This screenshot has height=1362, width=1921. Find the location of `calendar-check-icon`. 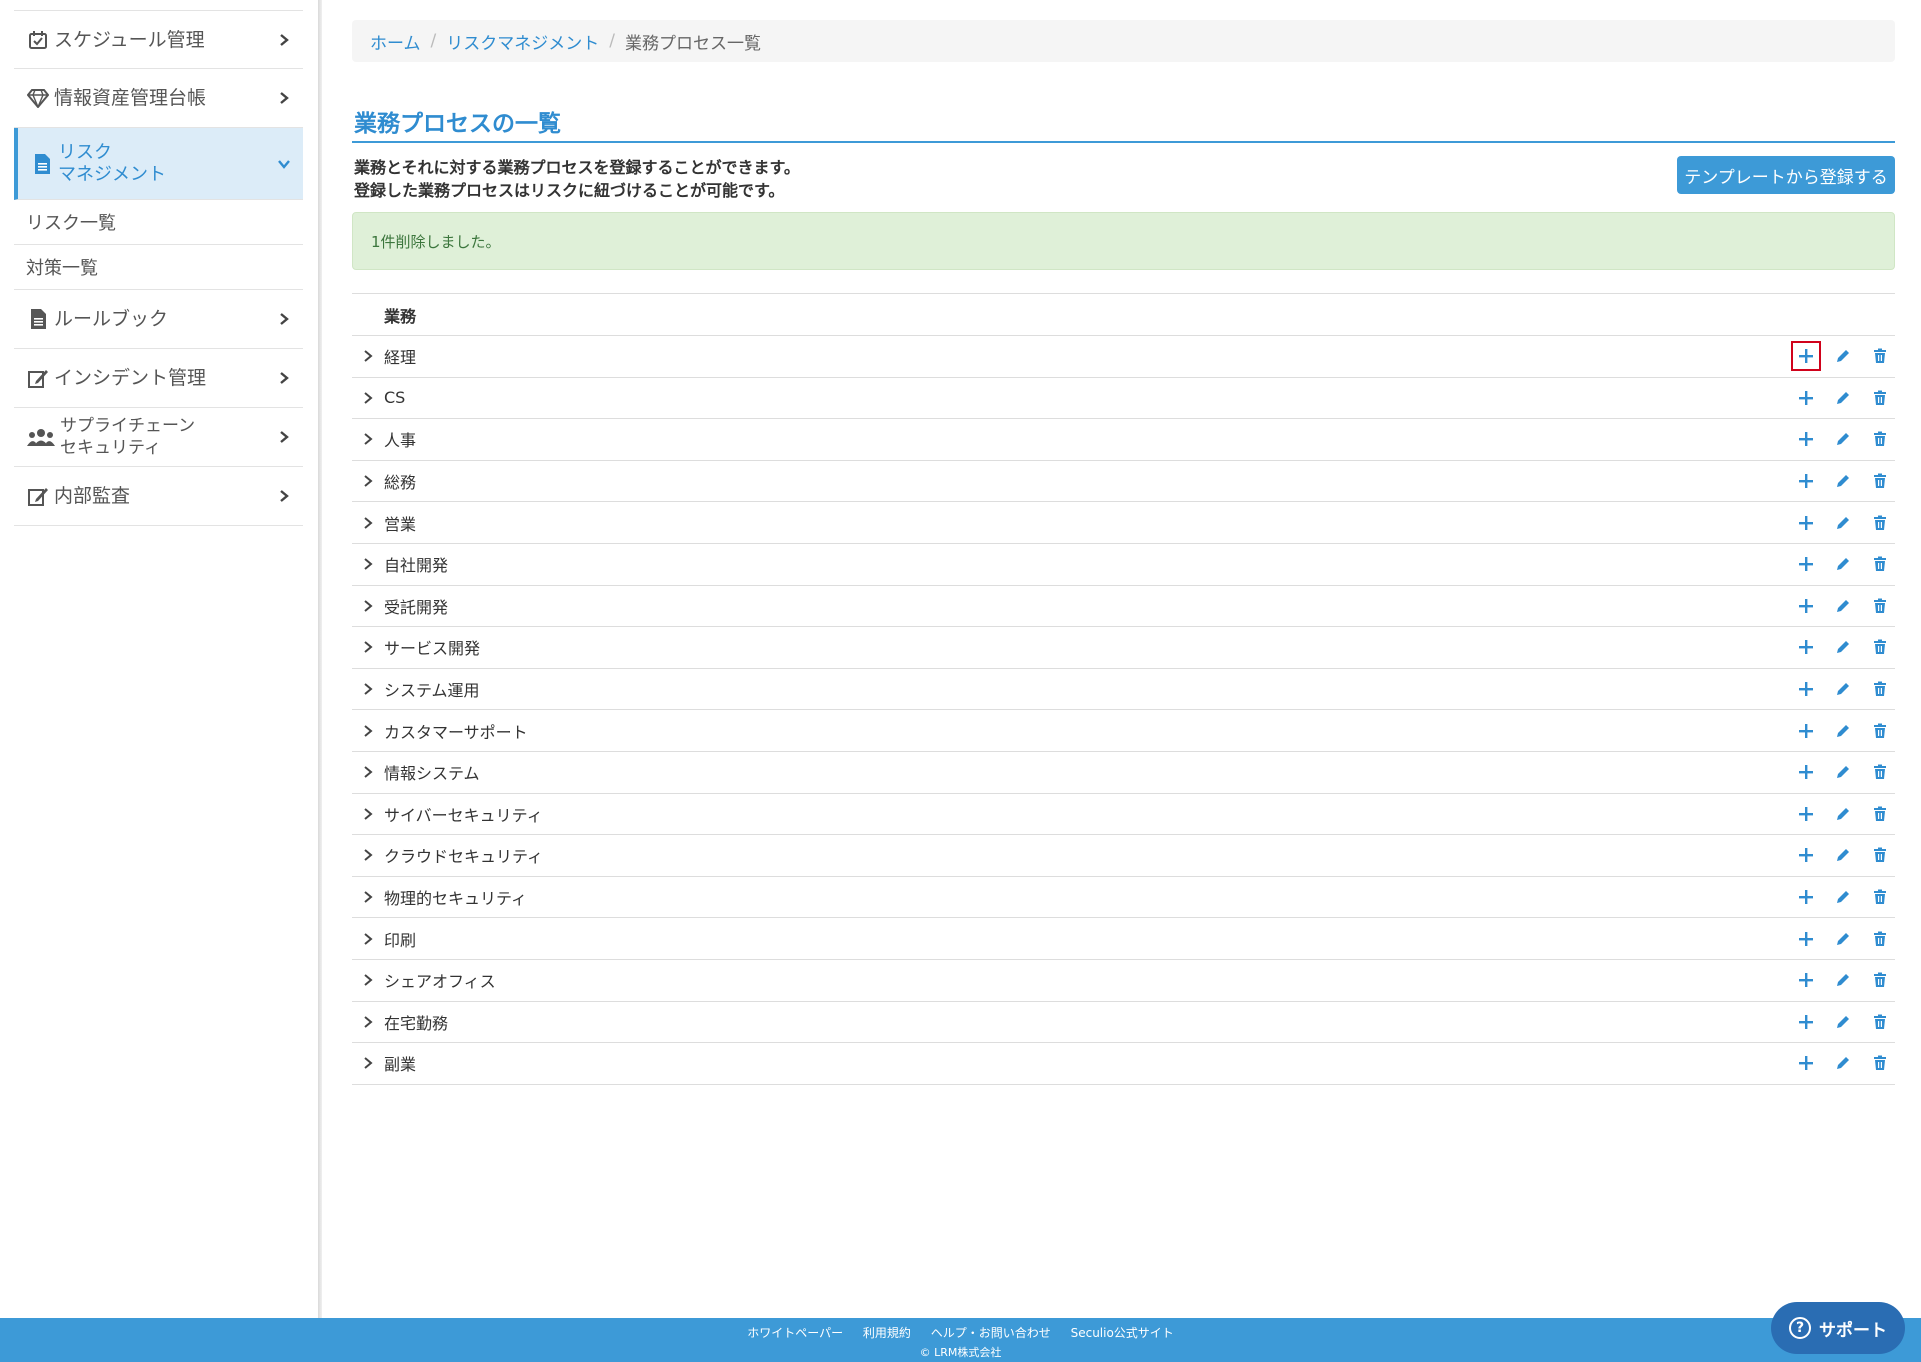

calendar-check-icon is located at coordinates (38, 40).